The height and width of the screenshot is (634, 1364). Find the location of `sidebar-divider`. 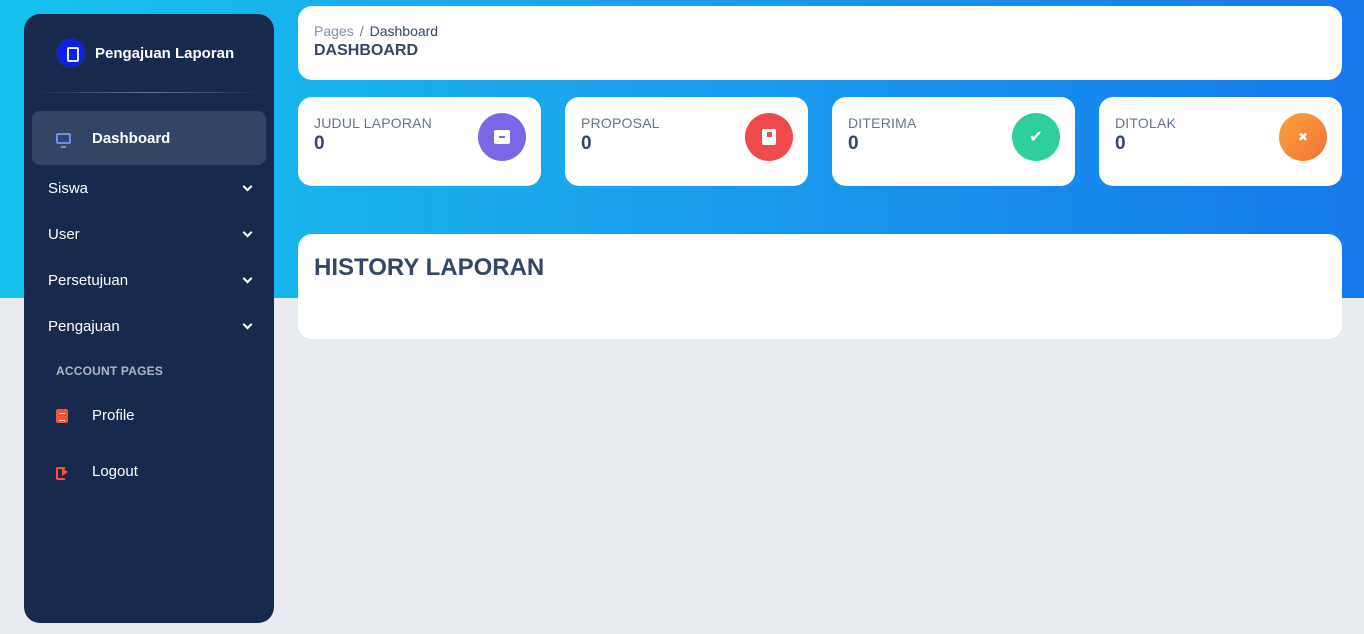

sidebar-divider is located at coordinates (149, 92).